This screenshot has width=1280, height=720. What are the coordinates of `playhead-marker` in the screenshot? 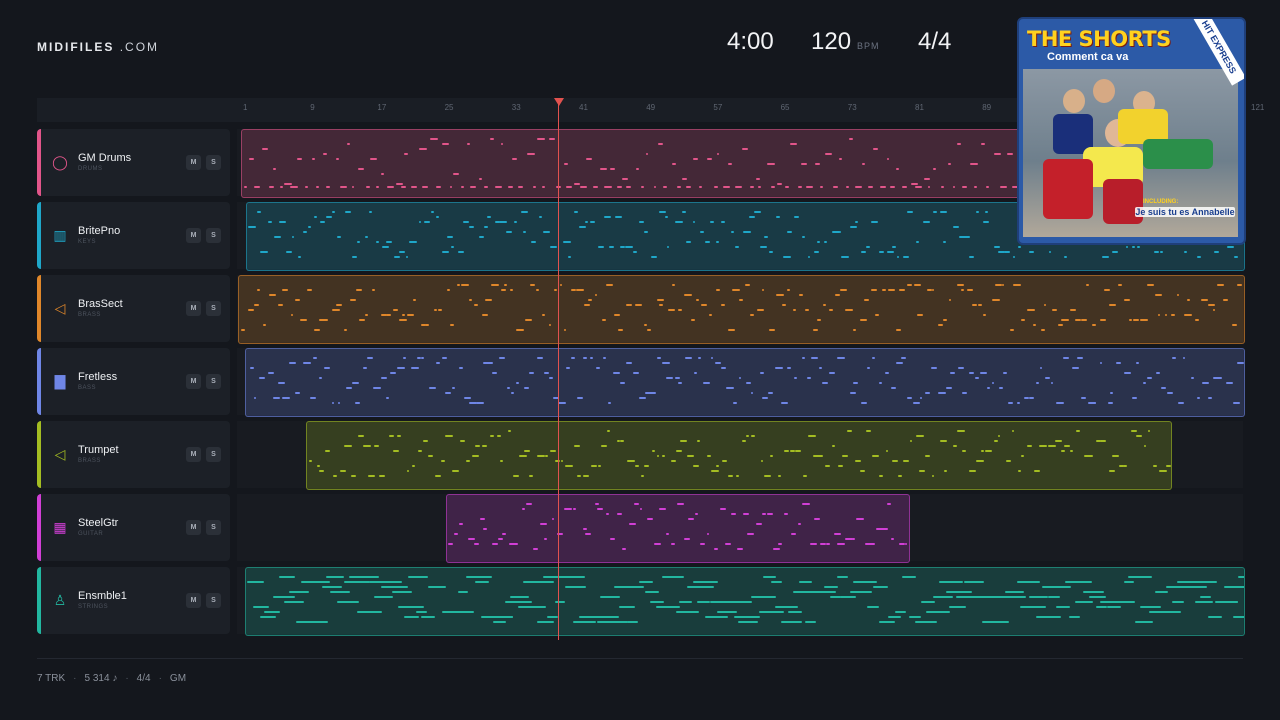 It's located at (559, 102).